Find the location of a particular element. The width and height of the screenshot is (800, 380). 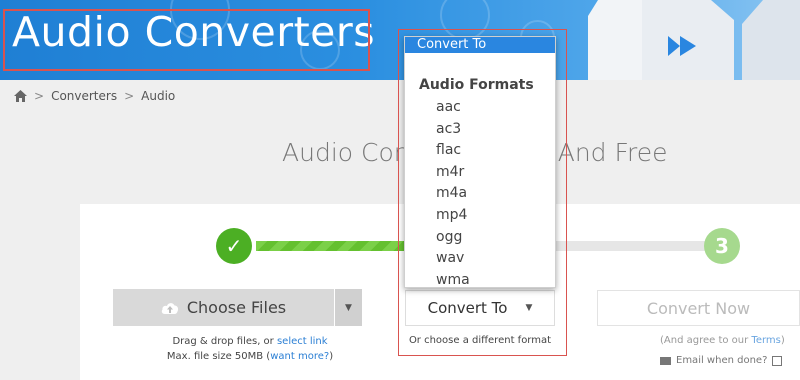

max-size-close: ) is located at coordinates (331, 356).